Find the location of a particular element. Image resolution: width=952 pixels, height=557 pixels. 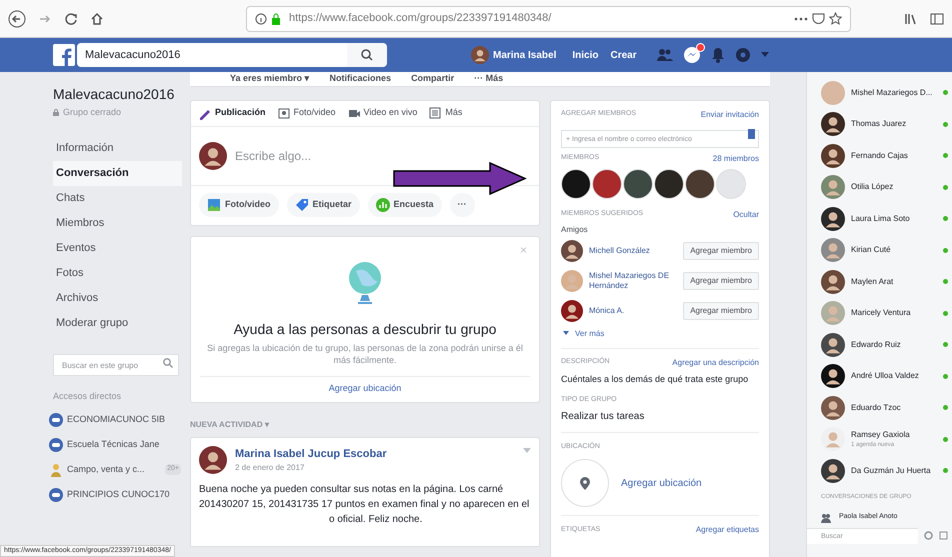

section-link: Agregar etiquetas is located at coordinates (727, 530).